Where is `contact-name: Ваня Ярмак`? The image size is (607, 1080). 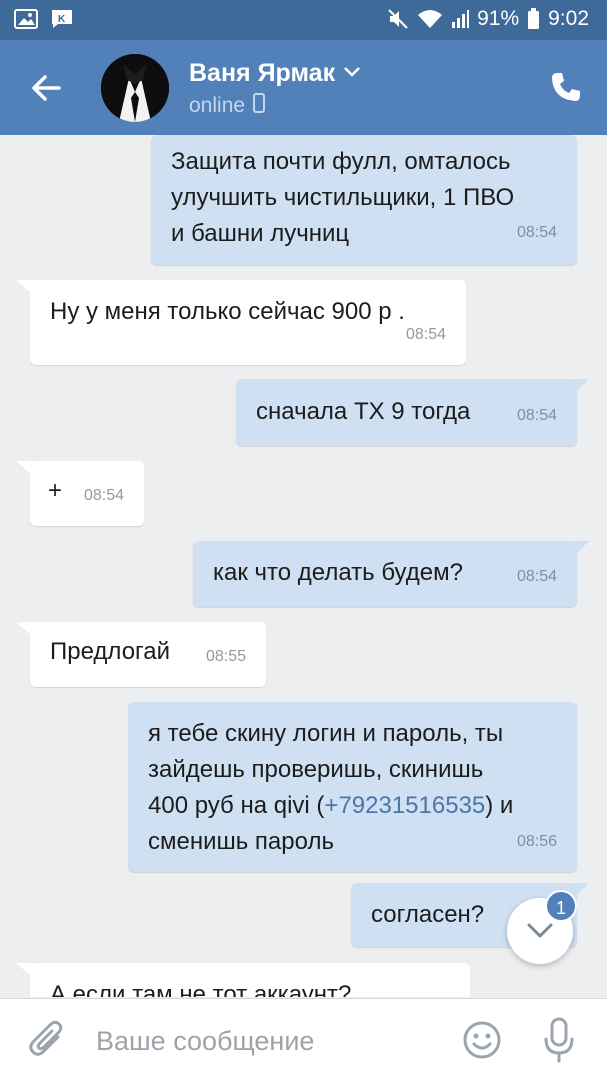 contact-name: Ваня Ярмак is located at coordinates (262, 73).